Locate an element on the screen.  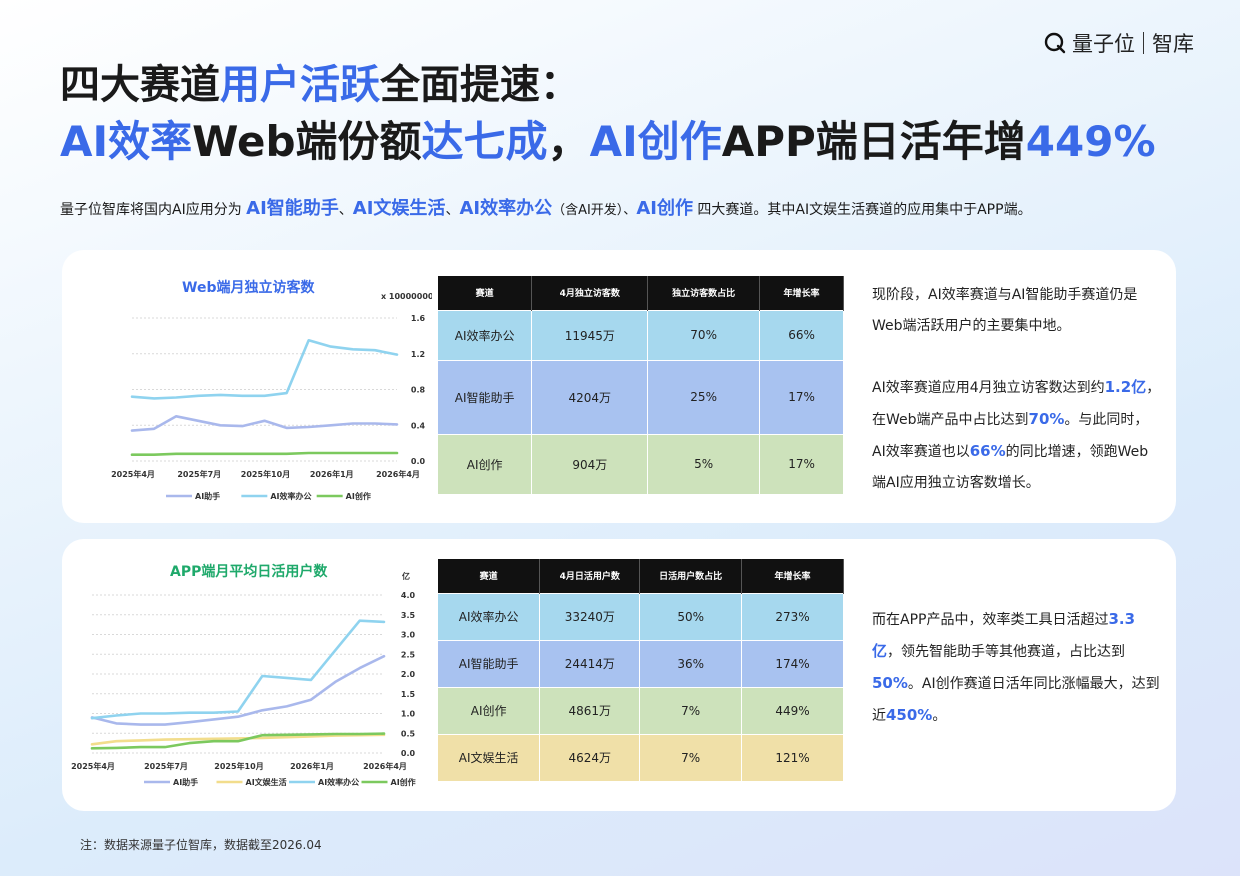
source-note: 注：数据来源量子位智库，数据截至2026.04 is located at coordinates (201, 845).